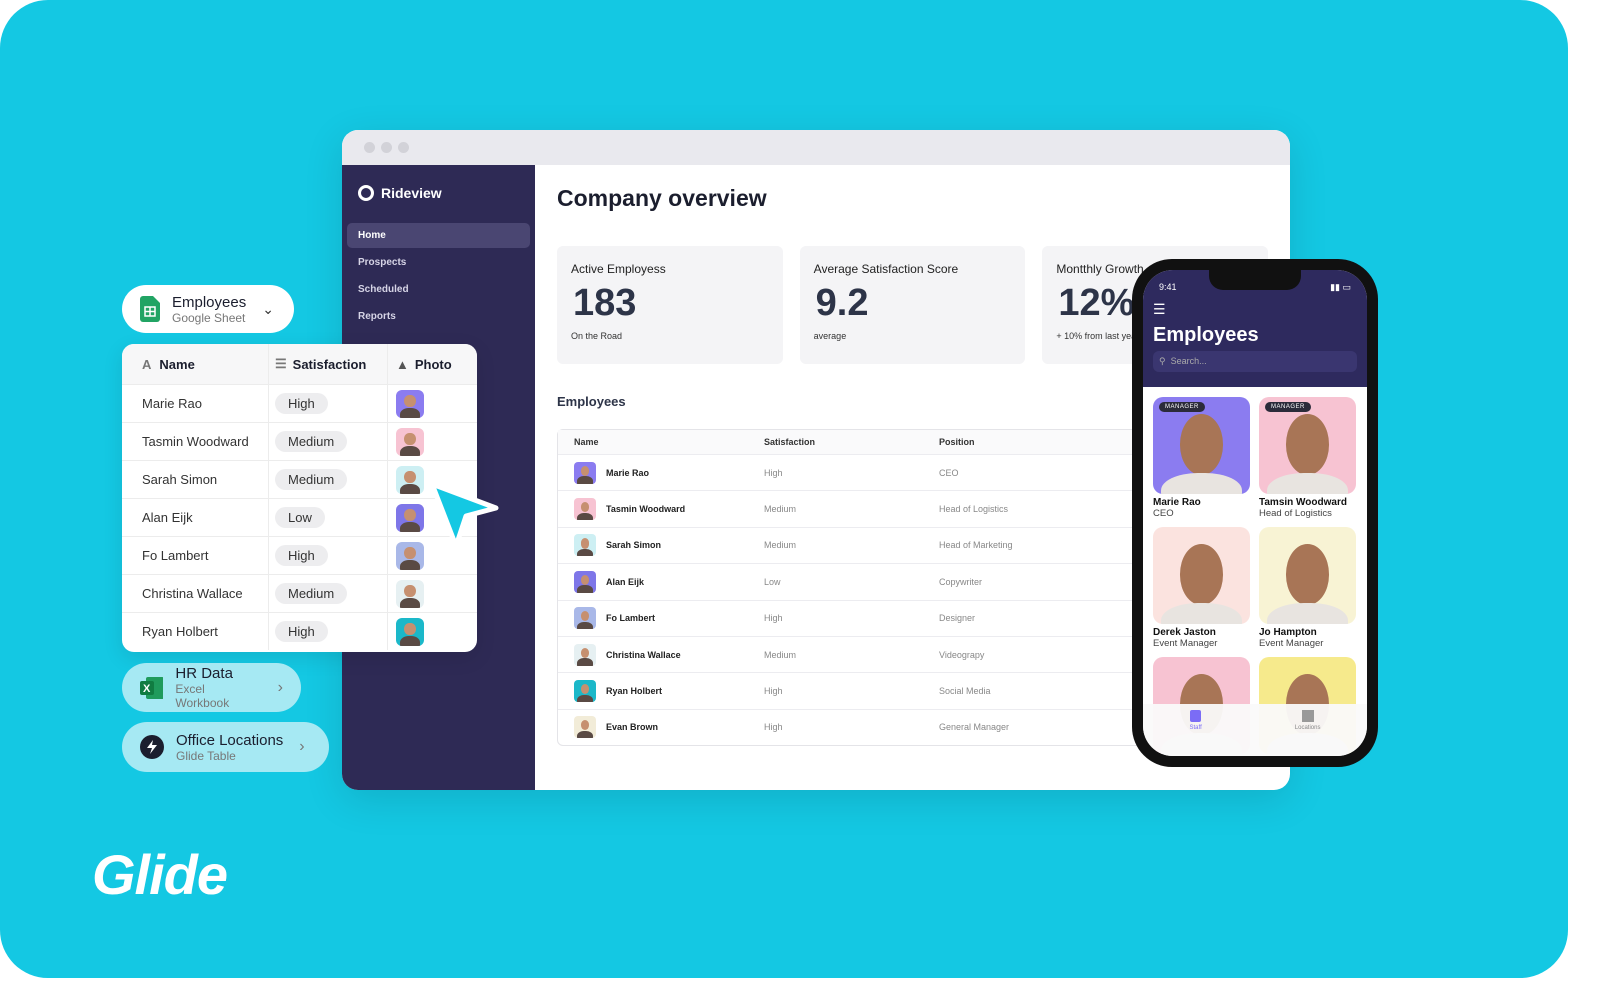  What do you see at coordinates (961, 581) in the screenshot?
I see `position: Copywriter` at bounding box center [961, 581].